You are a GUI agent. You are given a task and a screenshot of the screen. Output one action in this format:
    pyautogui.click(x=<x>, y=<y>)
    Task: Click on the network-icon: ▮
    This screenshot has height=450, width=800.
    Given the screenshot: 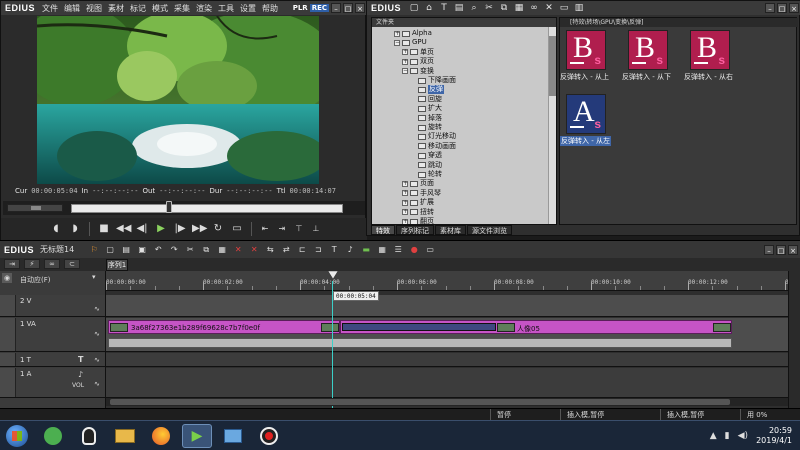 What is the action you would take?
    pyautogui.click(x=727, y=436)
    